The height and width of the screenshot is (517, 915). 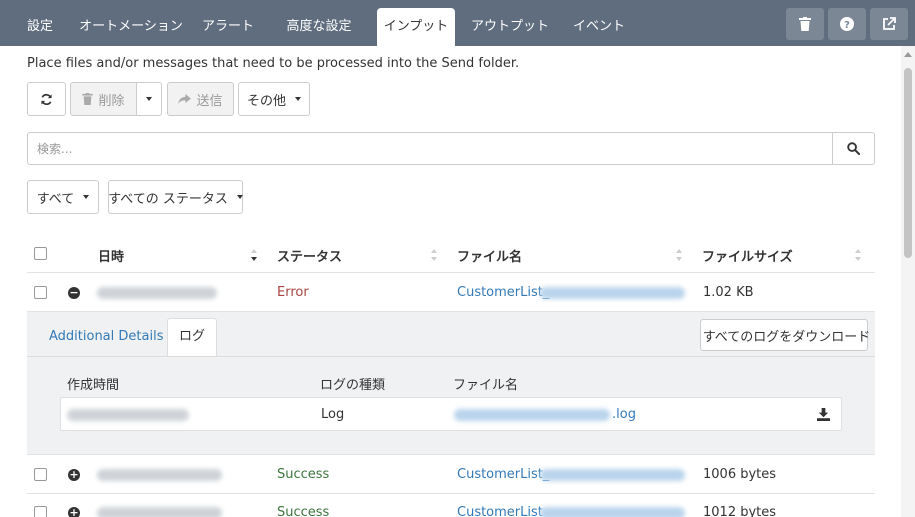 I want to click on log-header-type: ログの種類, so click(x=353, y=385).